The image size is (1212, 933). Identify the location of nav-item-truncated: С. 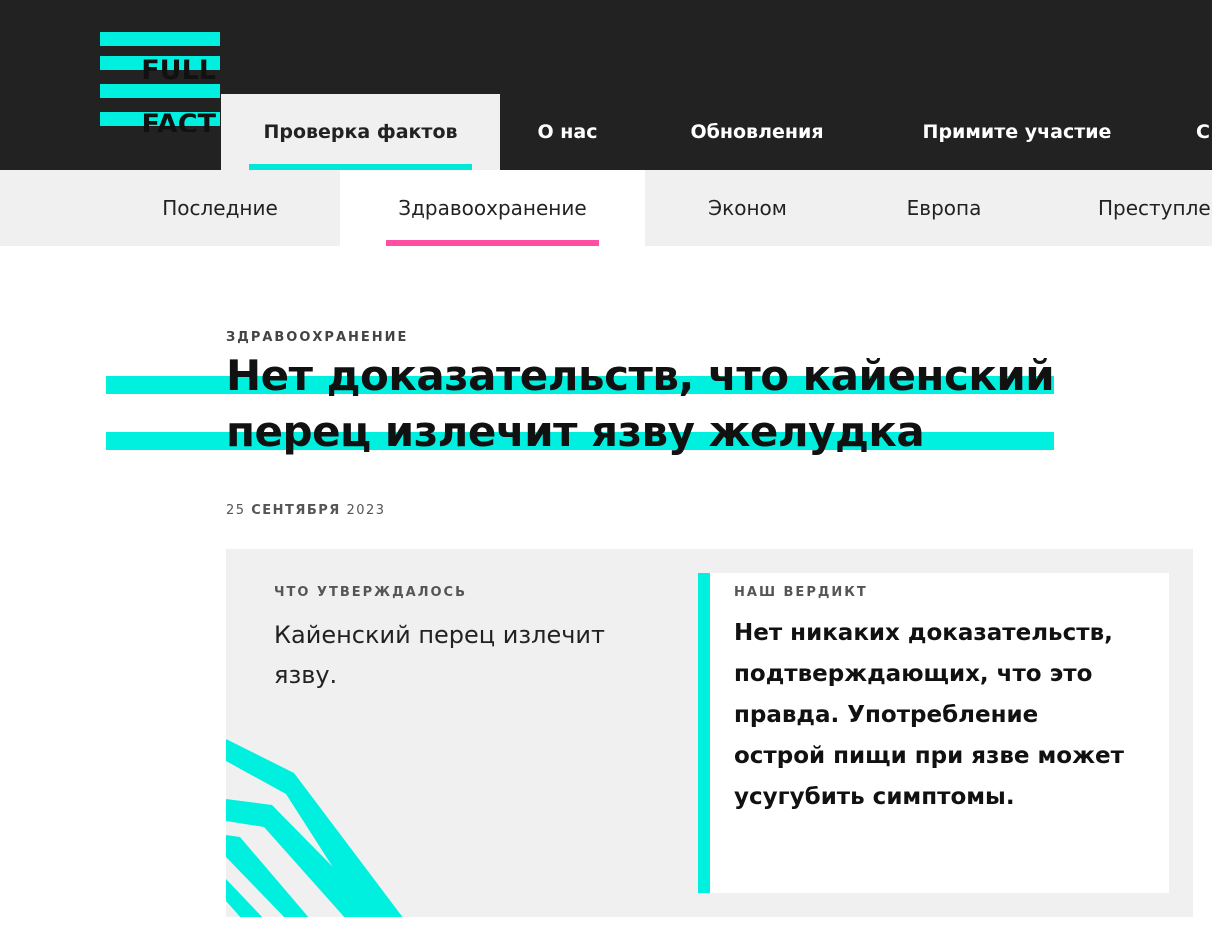
(1204, 132).